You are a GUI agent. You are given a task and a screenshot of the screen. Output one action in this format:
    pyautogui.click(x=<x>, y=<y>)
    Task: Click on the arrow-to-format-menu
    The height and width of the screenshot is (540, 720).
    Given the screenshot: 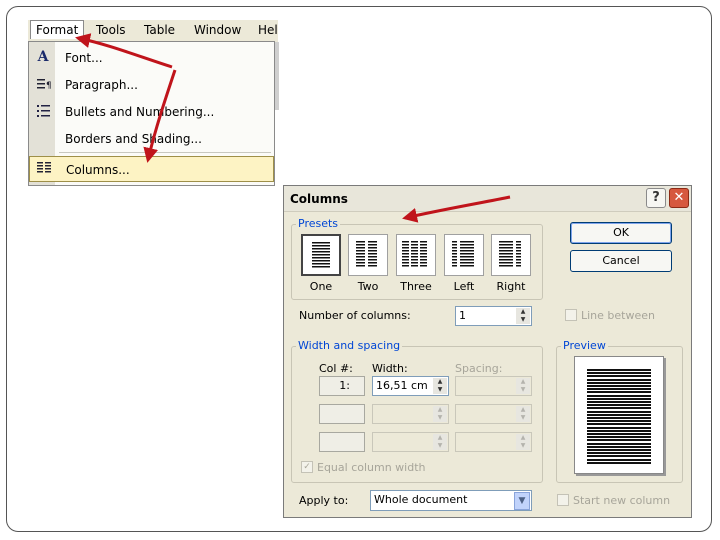 What is the action you would take?
    pyautogui.click(x=124, y=51)
    